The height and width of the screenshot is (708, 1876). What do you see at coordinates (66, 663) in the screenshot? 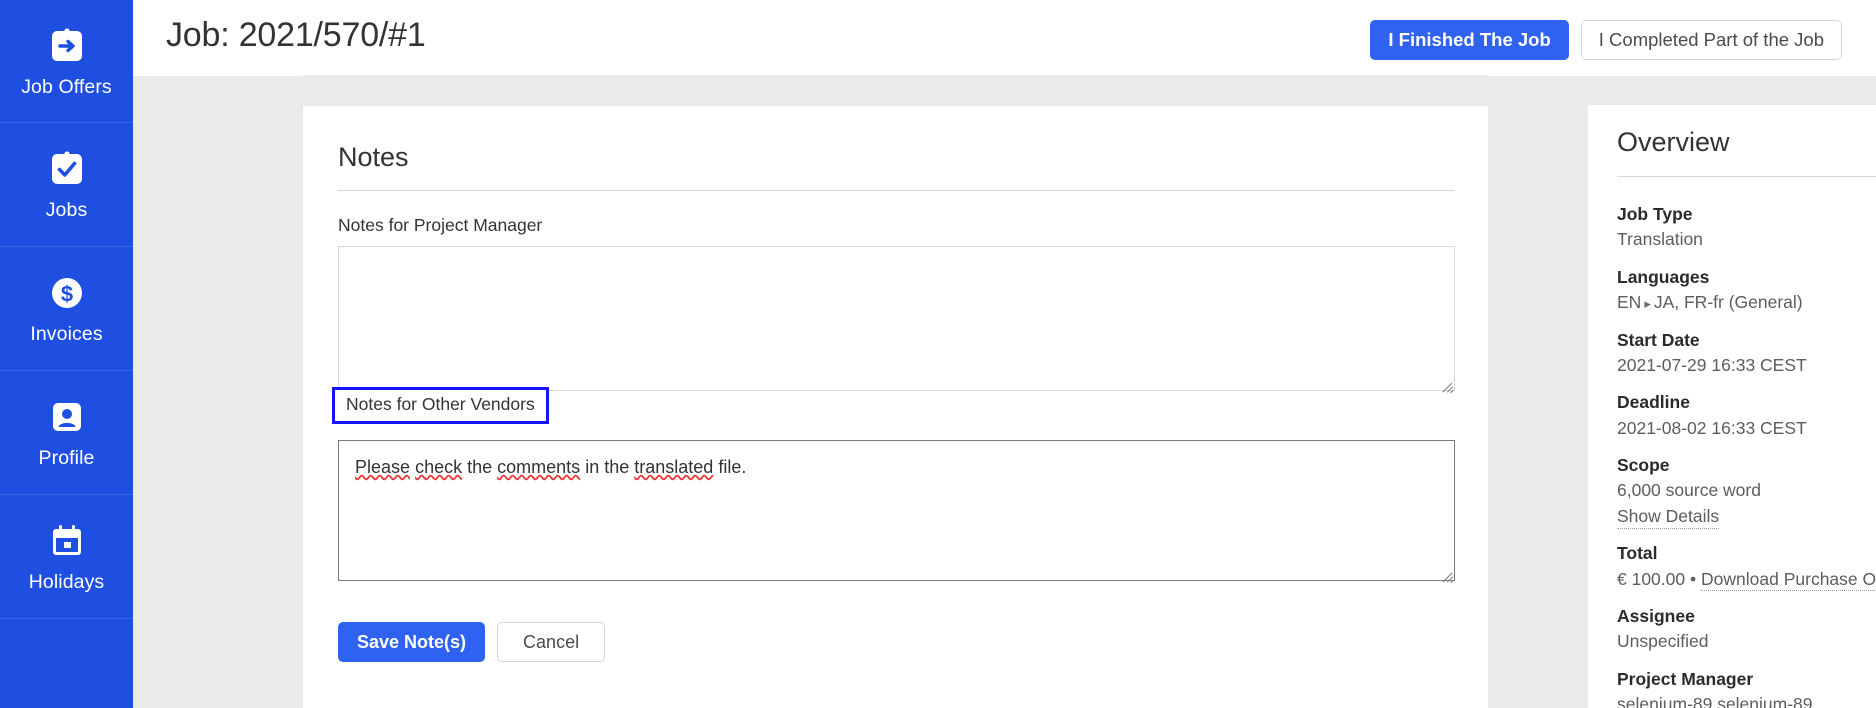
I see `sidebar-filler` at bounding box center [66, 663].